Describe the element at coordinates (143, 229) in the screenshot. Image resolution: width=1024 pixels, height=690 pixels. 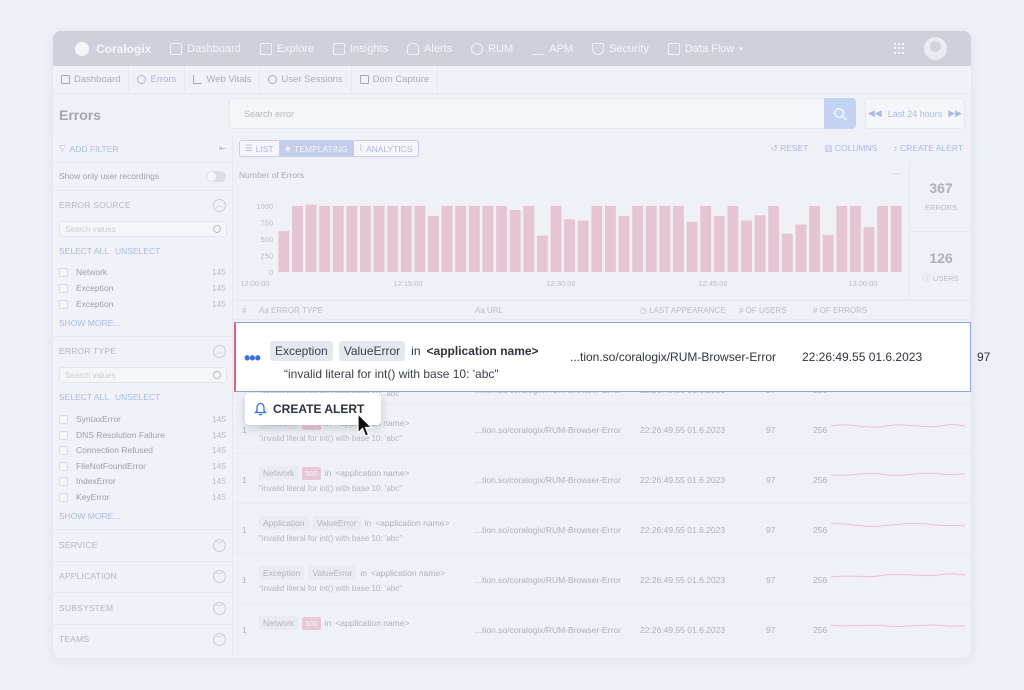
I see `error-source-search: Search values` at that location.